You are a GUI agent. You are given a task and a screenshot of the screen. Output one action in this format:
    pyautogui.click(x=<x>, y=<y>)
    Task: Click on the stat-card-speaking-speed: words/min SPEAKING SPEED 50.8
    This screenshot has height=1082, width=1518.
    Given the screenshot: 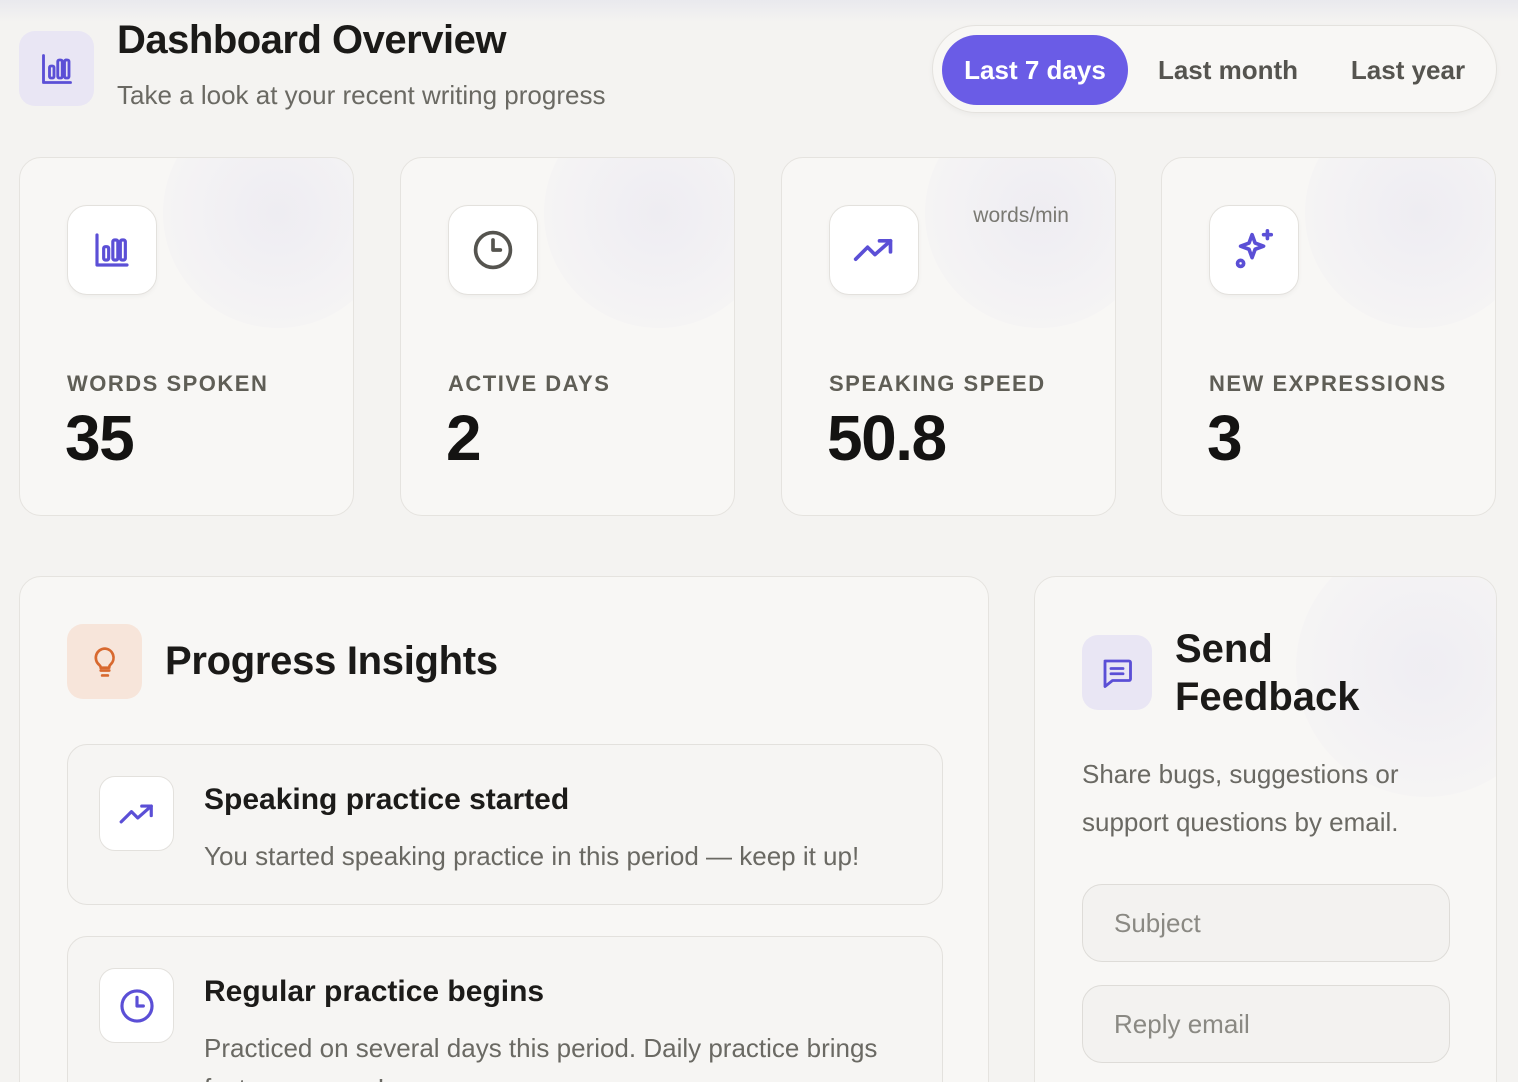 What is the action you would take?
    pyautogui.click(x=948, y=336)
    